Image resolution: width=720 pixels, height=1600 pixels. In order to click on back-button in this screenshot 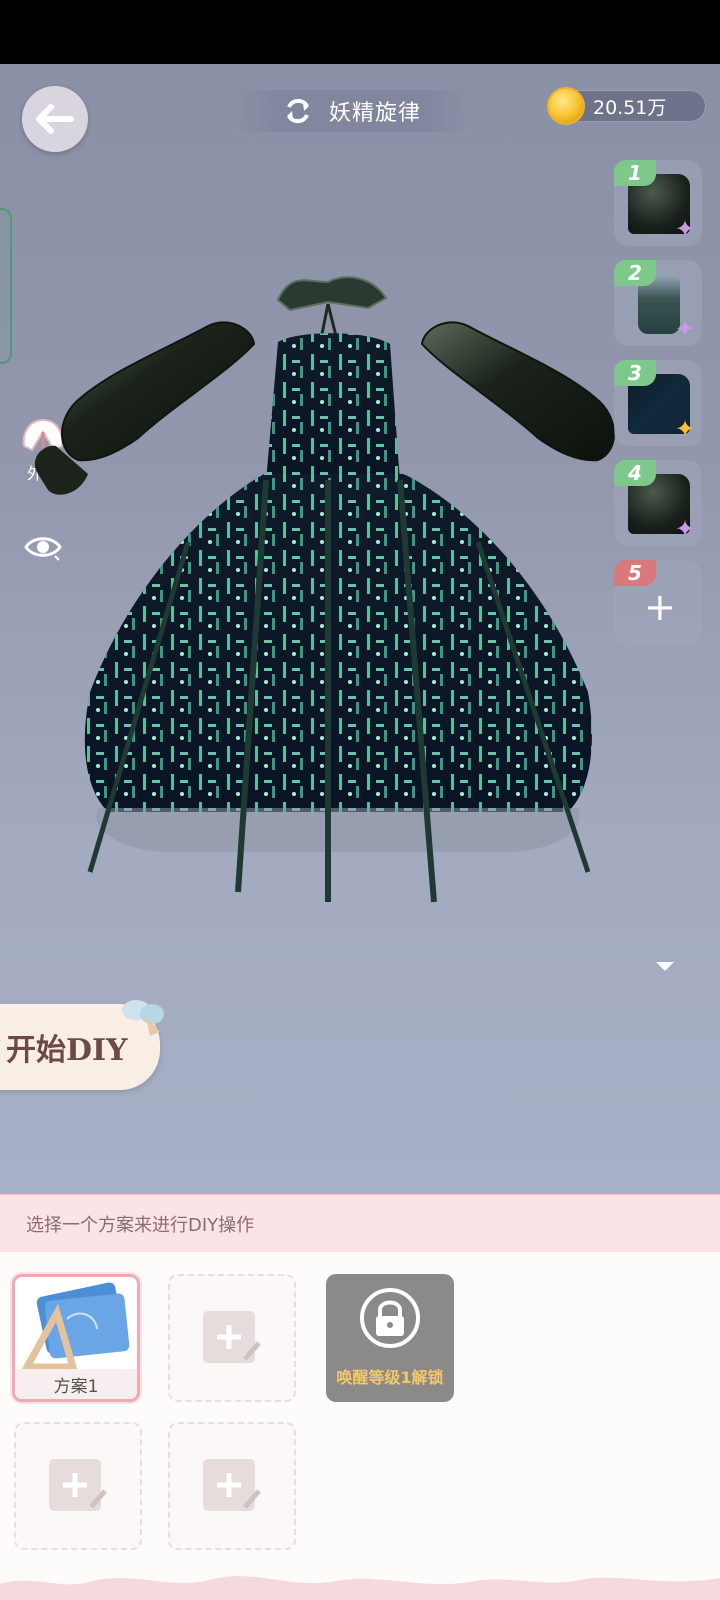, I will do `click(55, 119)`.